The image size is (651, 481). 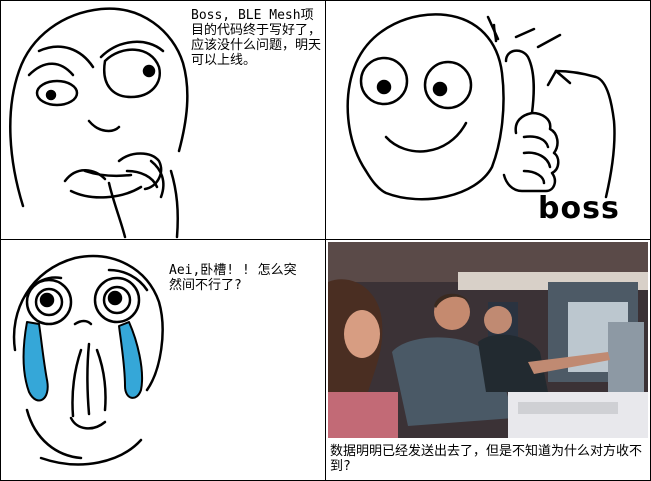 What do you see at coordinates (233, 278) in the screenshot?
I see `panel-3-caption: Aei,卧槽! ! 怎么突然间不行了?` at bounding box center [233, 278].